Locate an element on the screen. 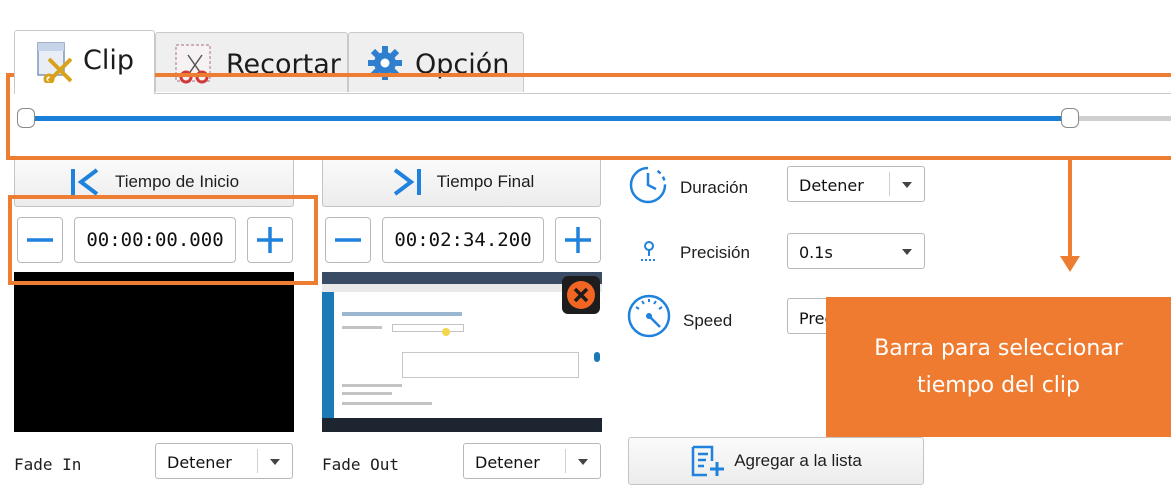  duration-label: Duración is located at coordinates (714, 187).